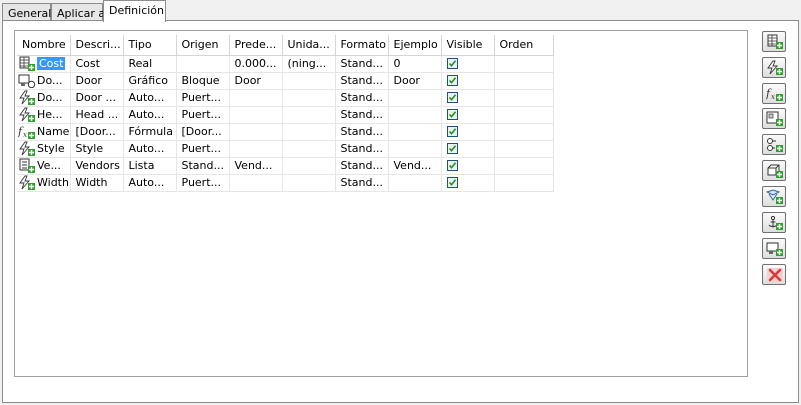 The width and height of the screenshot is (801, 405). What do you see at coordinates (415, 45) in the screenshot?
I see `column-header-ejemplo: Ejemplo` at bounding box center [415, 45].